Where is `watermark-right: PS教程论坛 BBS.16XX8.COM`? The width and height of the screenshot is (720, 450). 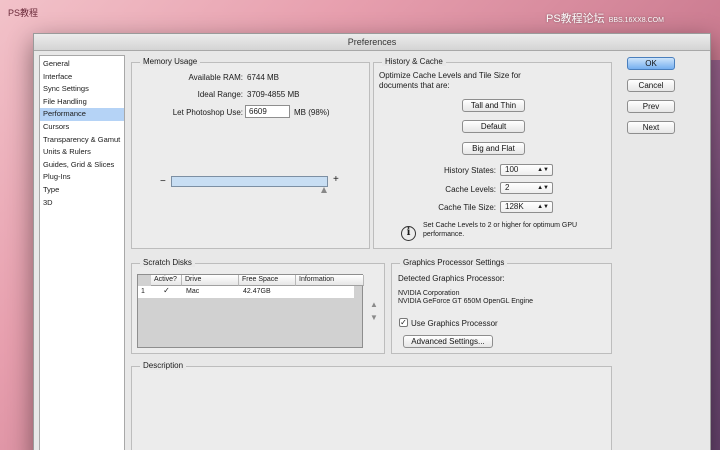
watermark-right: PS教程论坛 BBS.16XX8.COM is located at coordinates (605, 18).